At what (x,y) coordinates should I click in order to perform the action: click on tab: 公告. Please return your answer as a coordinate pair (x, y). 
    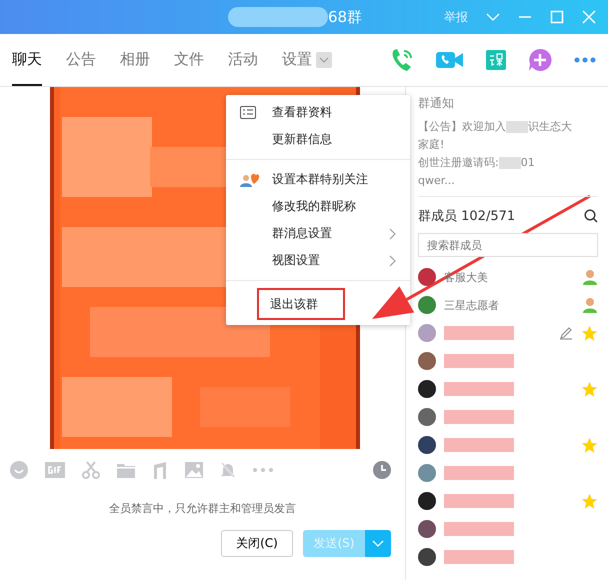
    Looking at the image, I should click on (81, 60).